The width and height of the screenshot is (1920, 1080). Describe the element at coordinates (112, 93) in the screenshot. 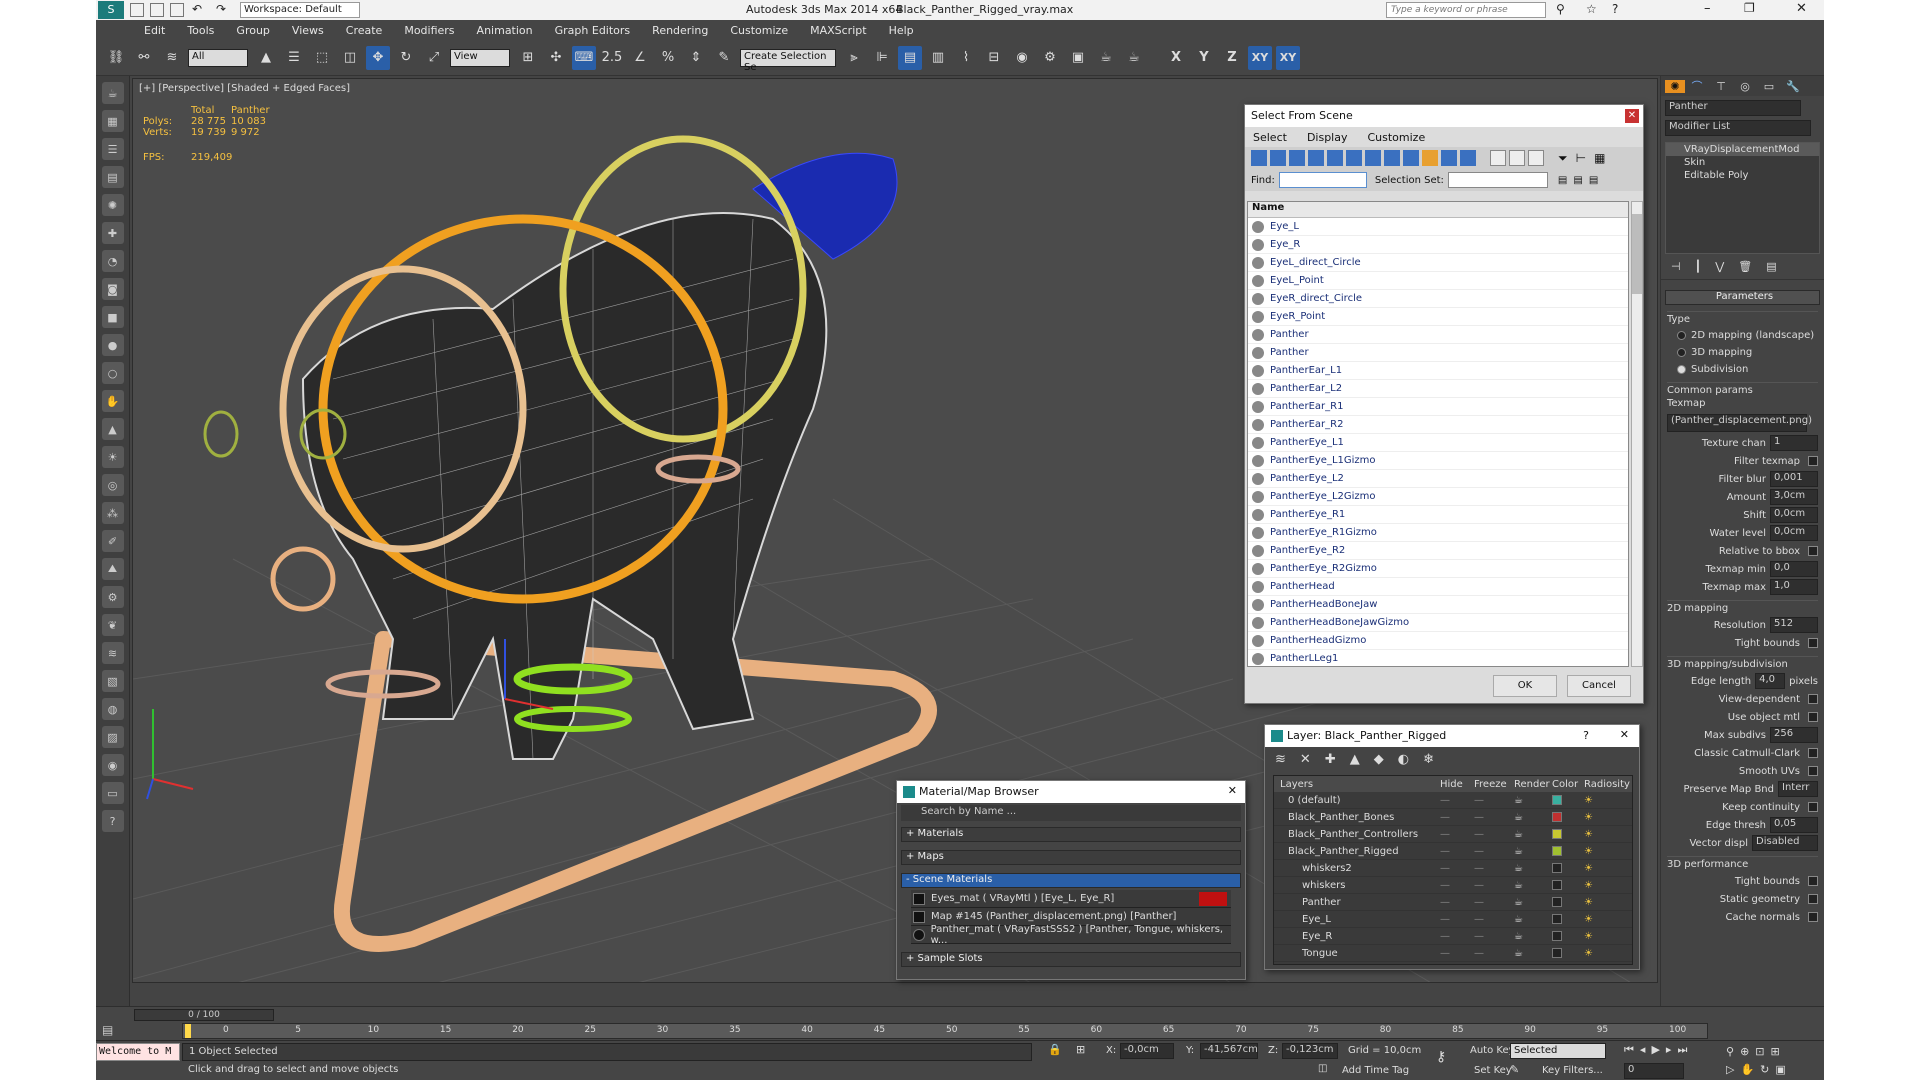

I see `teapot-icon: ☕` at that location.